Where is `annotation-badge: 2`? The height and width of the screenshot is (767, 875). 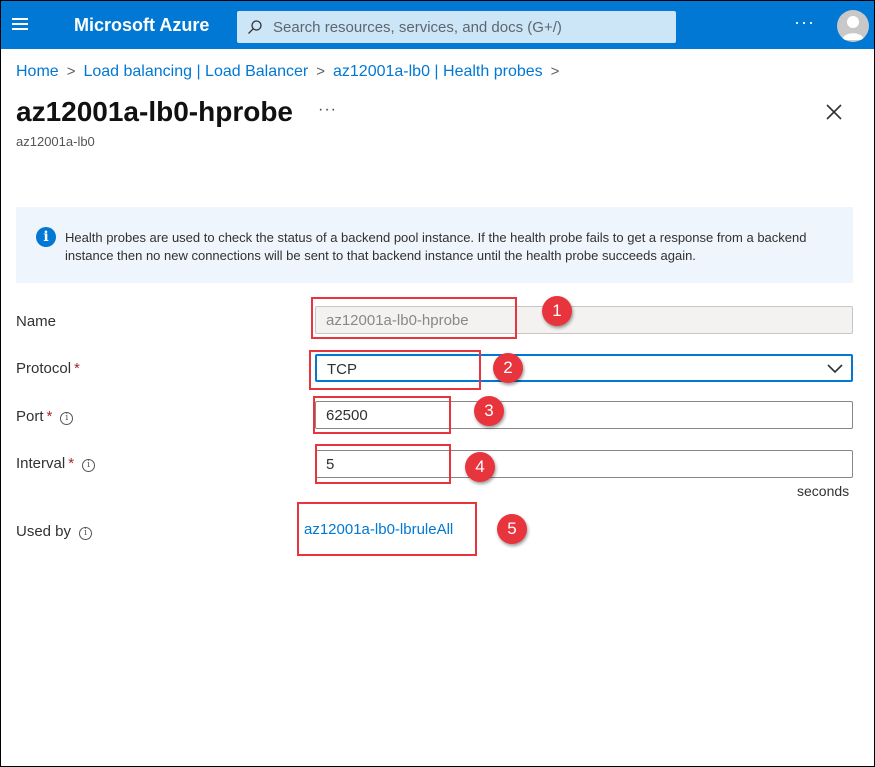 annotation-badge: 2 is located at coordinates (508, 368).